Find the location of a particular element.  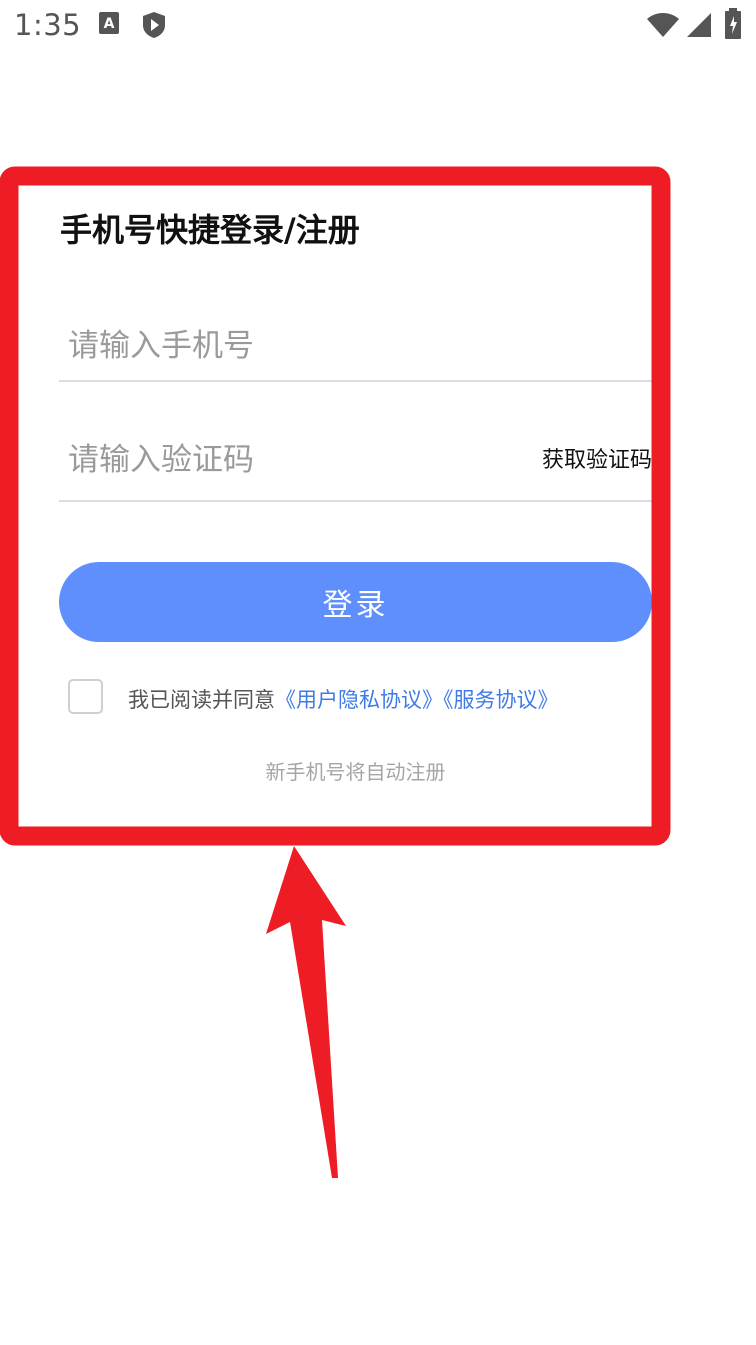

agreement-checkbox is located at coordinates (85, 696).